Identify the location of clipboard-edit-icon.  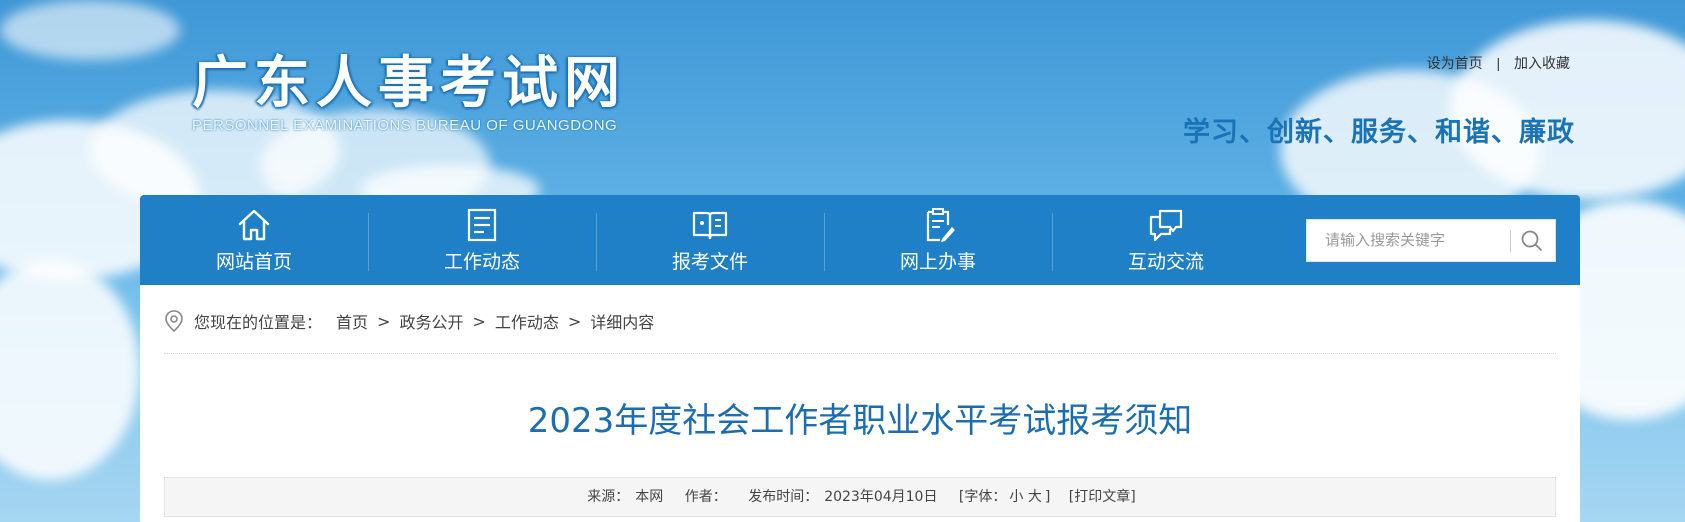
(940, 225).